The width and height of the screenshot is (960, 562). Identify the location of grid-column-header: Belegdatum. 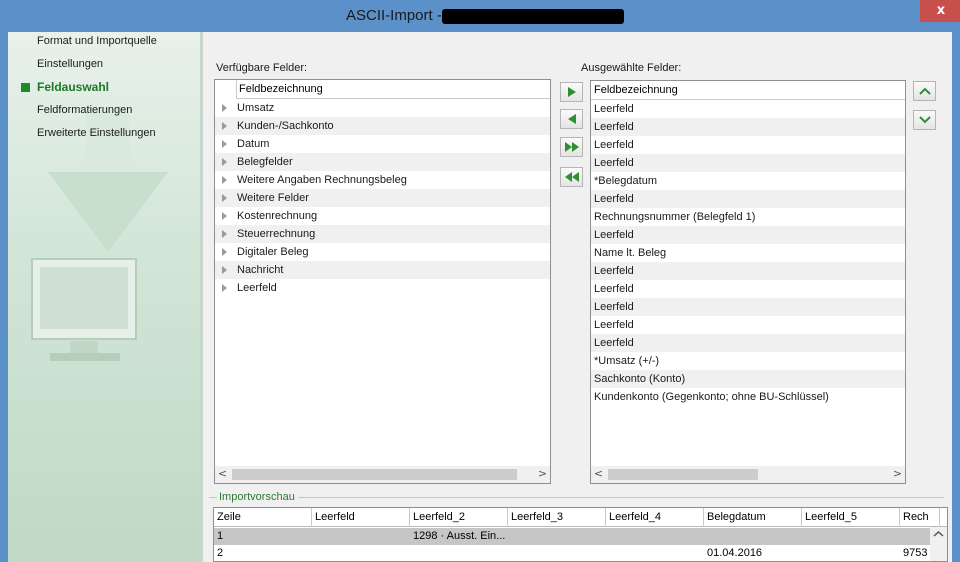
(753, 517).